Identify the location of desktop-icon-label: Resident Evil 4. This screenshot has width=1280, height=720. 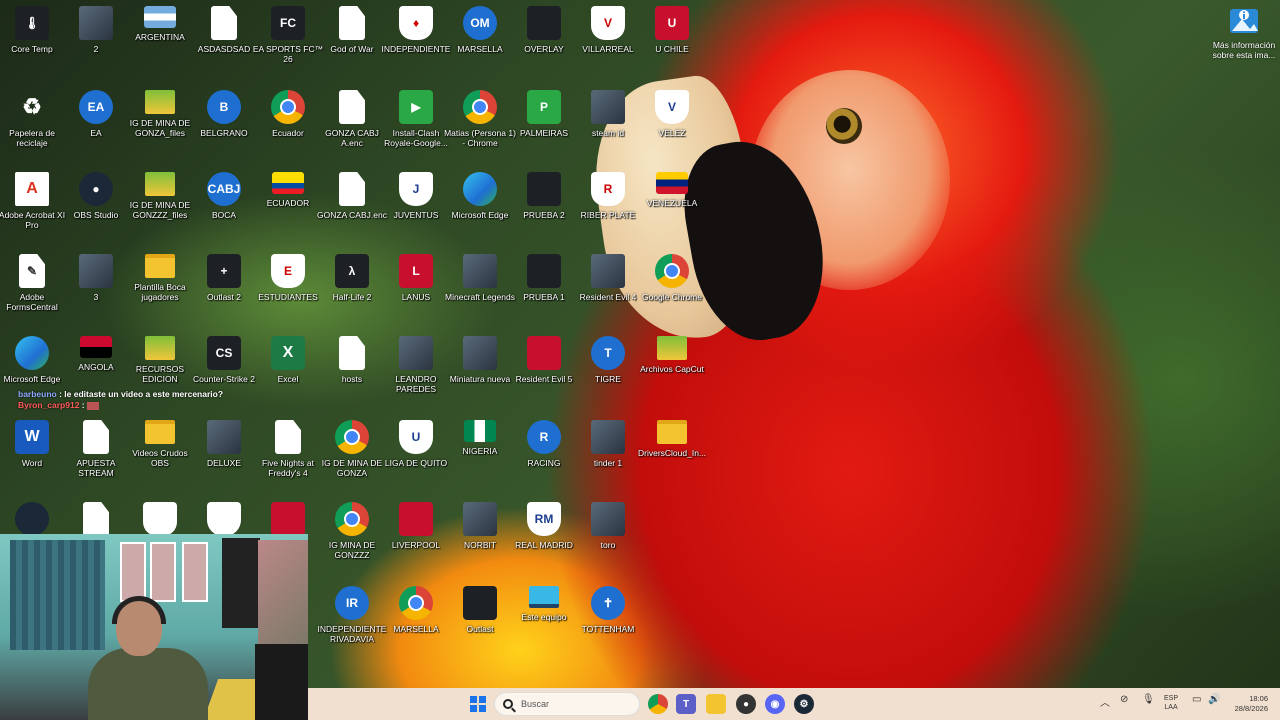
(608, 297).